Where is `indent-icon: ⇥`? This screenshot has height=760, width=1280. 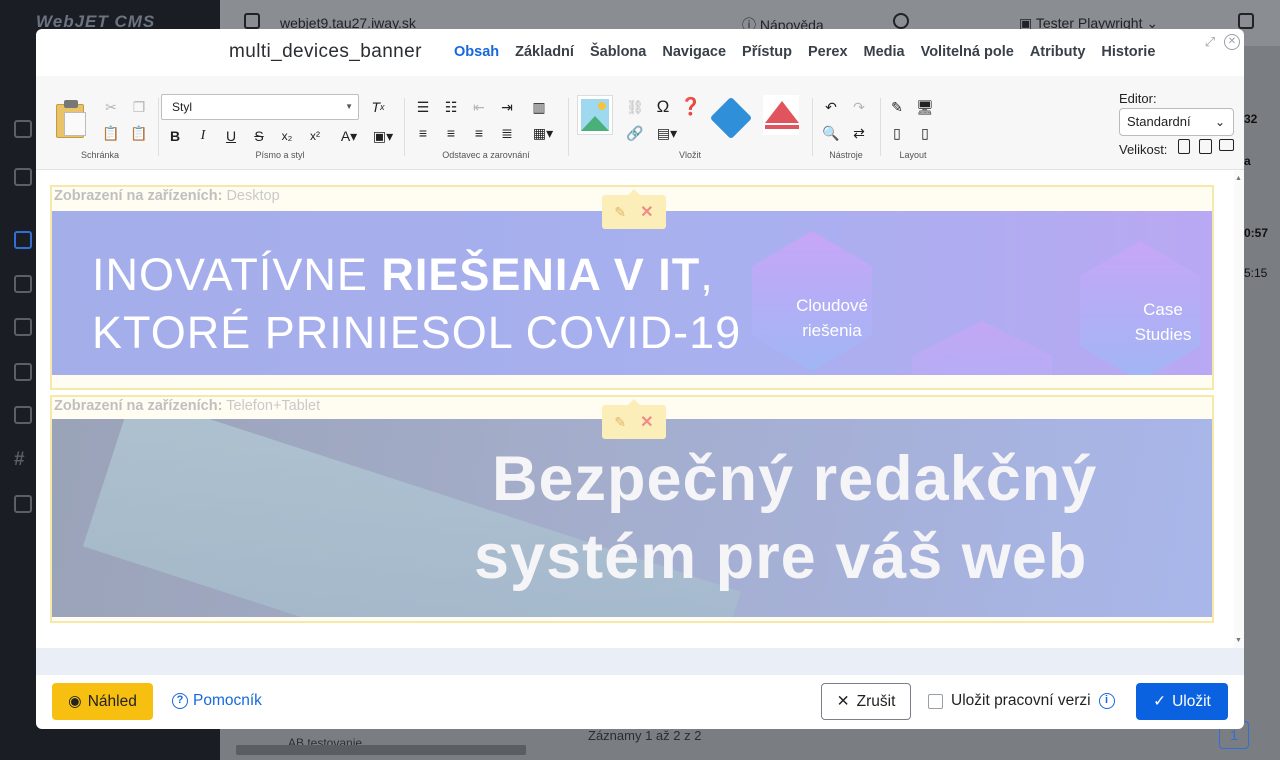 indent-icon: ⇥ is located at coordinates (507, 107).